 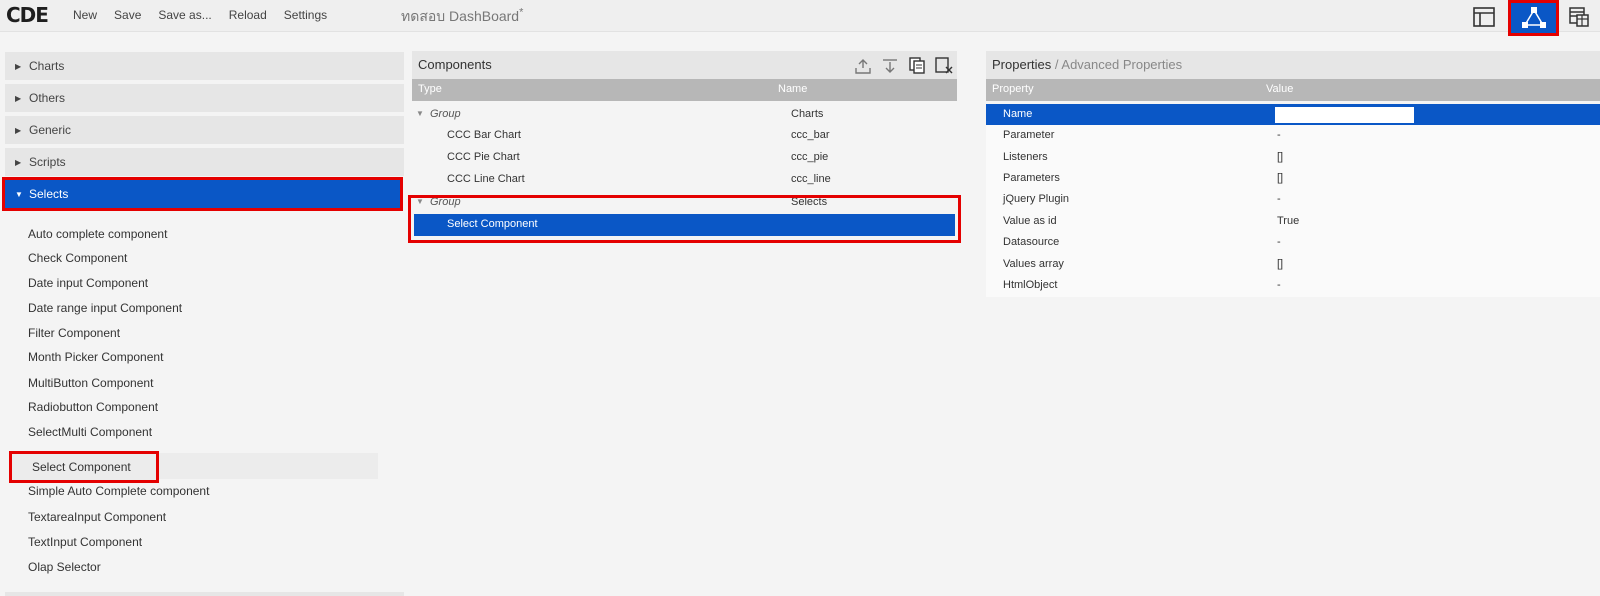 I want to click on property-row-name: Name, so click(x=1293, y=115).